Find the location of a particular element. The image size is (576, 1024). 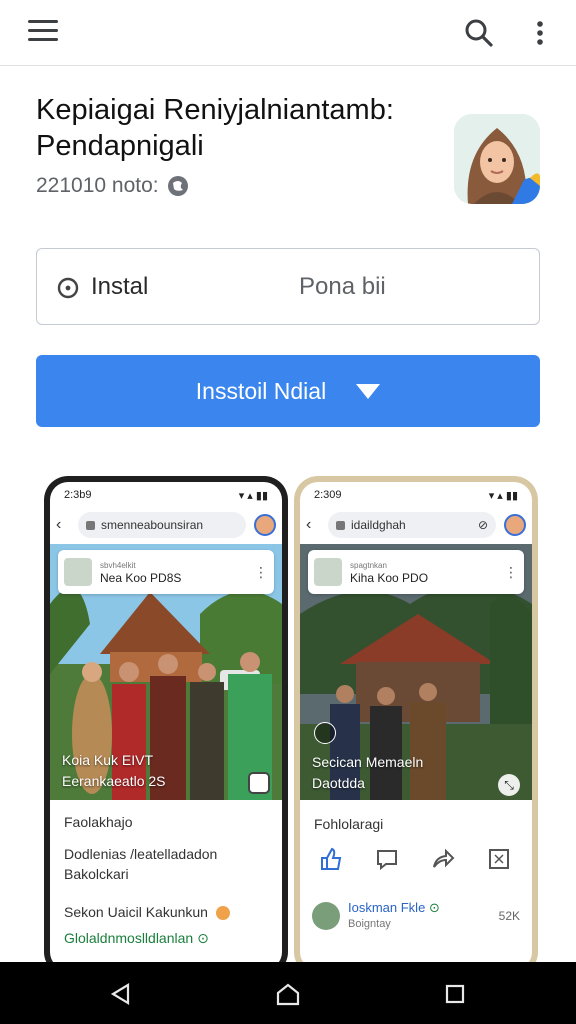

install-button-label: Insstoil Ndial is located at coordinates (261, 390).